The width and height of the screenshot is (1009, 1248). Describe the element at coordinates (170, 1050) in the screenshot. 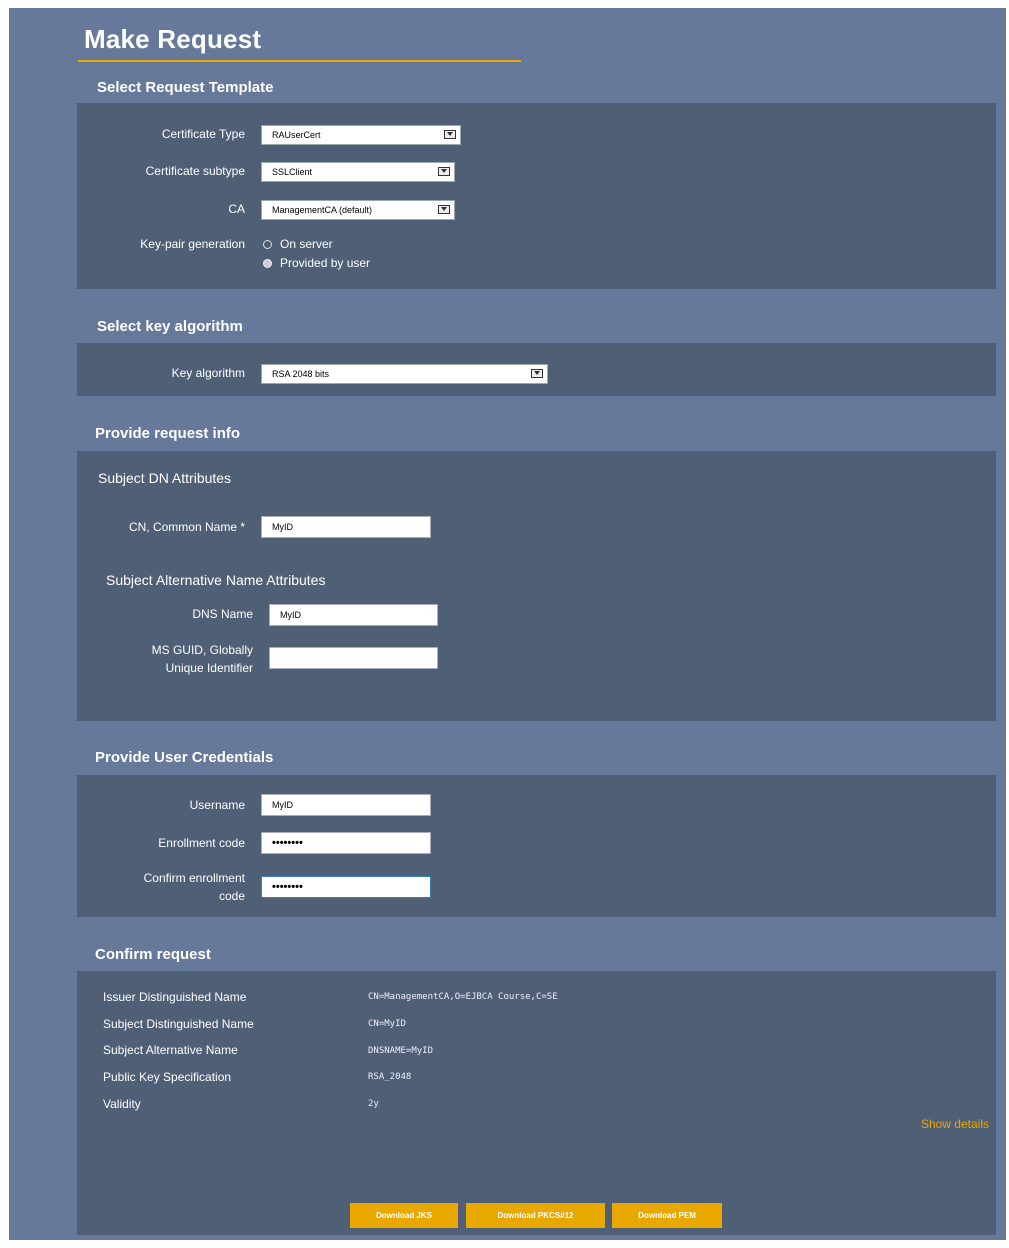

I see `san-label: Subject Alternative Name` at that location.